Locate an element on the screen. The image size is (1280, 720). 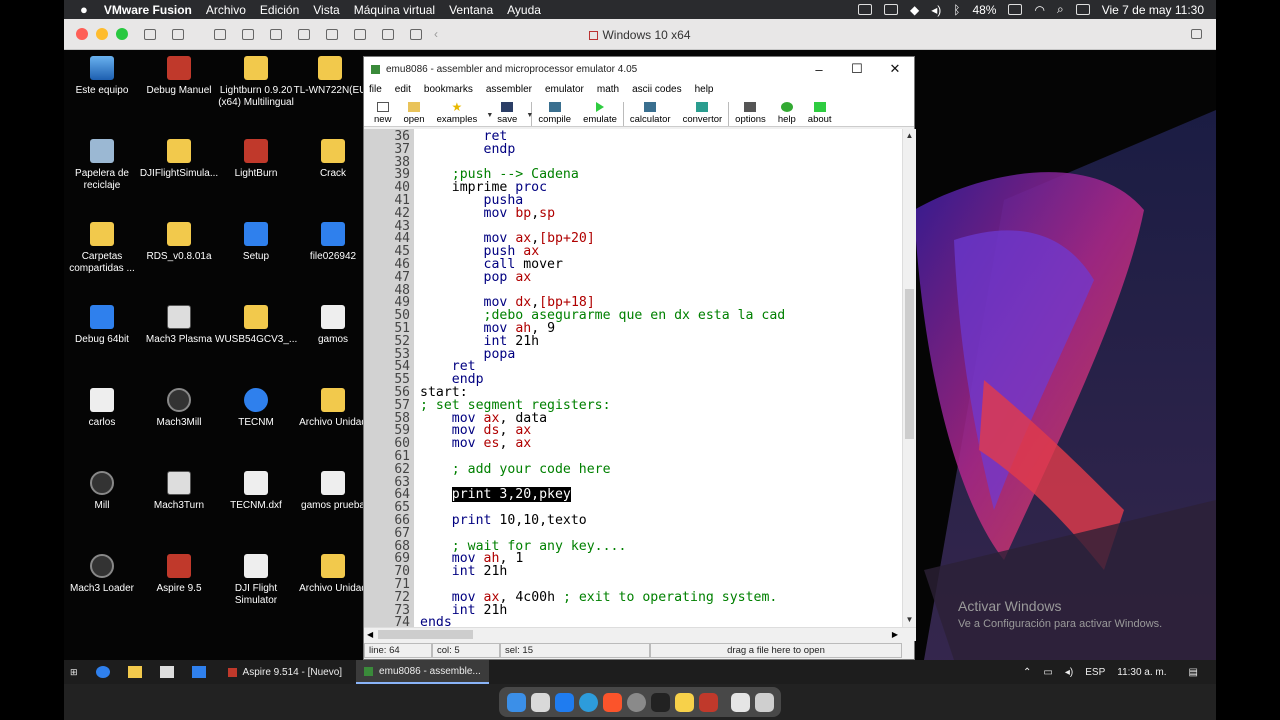
chevron-left-icon: ‹ is located at coordinates (436, 34).